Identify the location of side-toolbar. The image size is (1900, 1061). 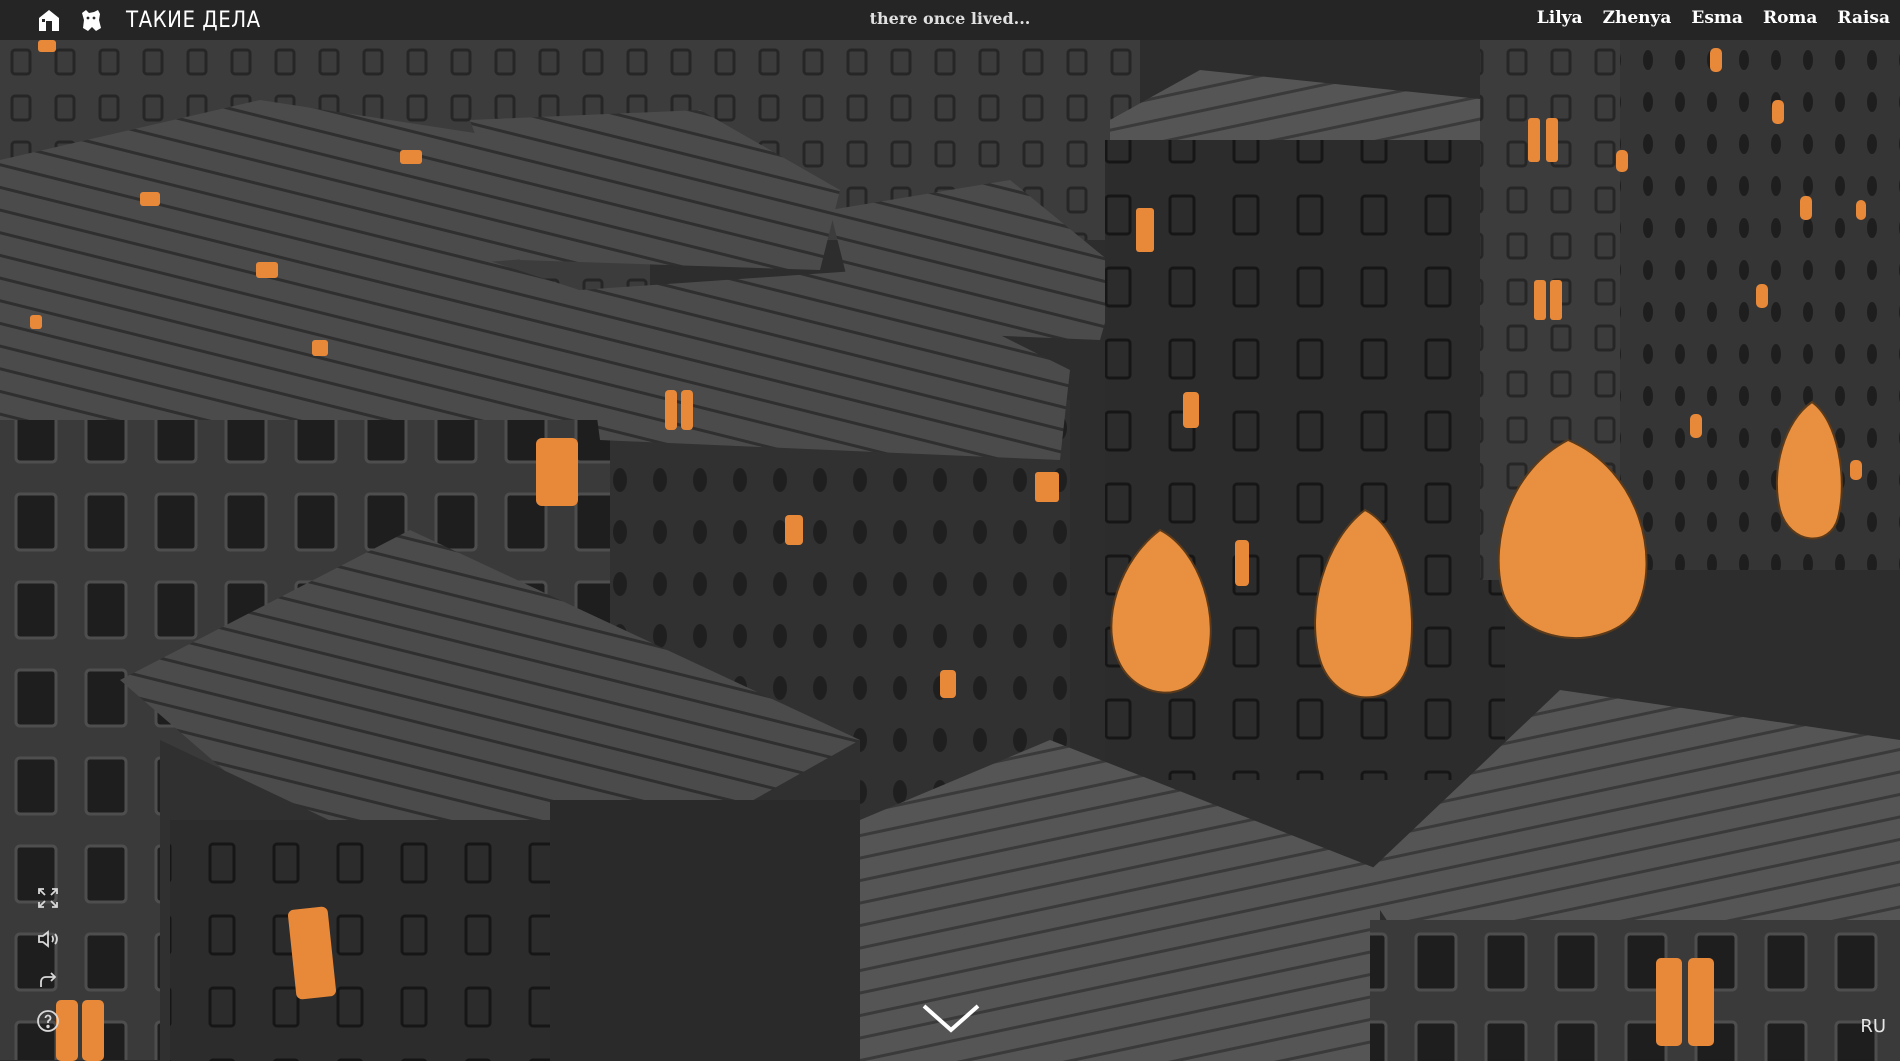
(49, 968).